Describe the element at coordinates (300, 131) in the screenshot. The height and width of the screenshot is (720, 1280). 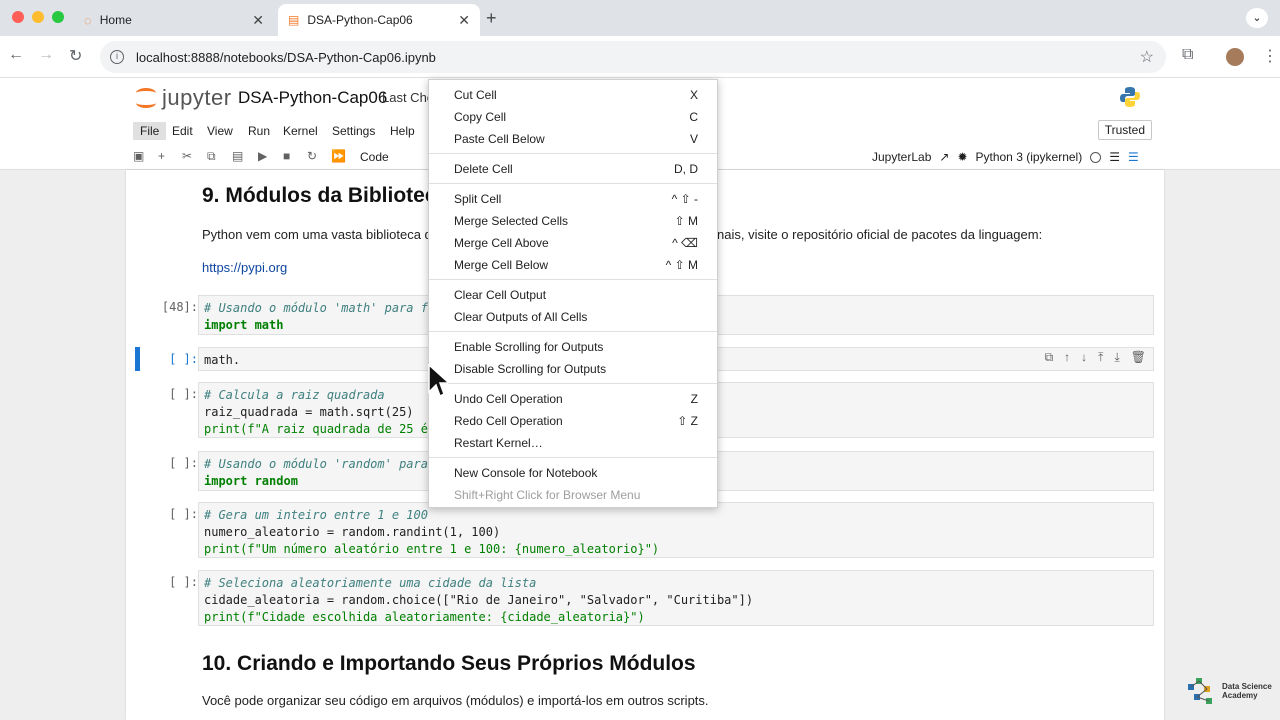
I see `menu-kernel: Kernel` at that location.